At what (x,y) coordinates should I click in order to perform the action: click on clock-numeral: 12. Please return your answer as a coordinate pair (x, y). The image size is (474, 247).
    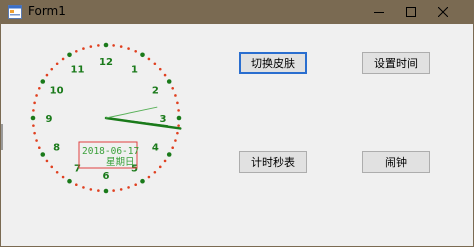
    Looking at the image, I should click on (106, 62).